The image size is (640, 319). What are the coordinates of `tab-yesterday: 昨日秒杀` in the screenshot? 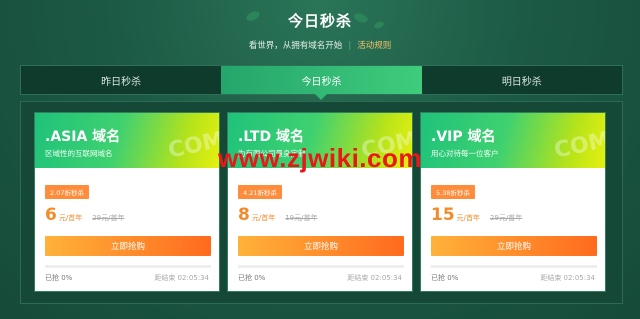 It's located at (121, 80).